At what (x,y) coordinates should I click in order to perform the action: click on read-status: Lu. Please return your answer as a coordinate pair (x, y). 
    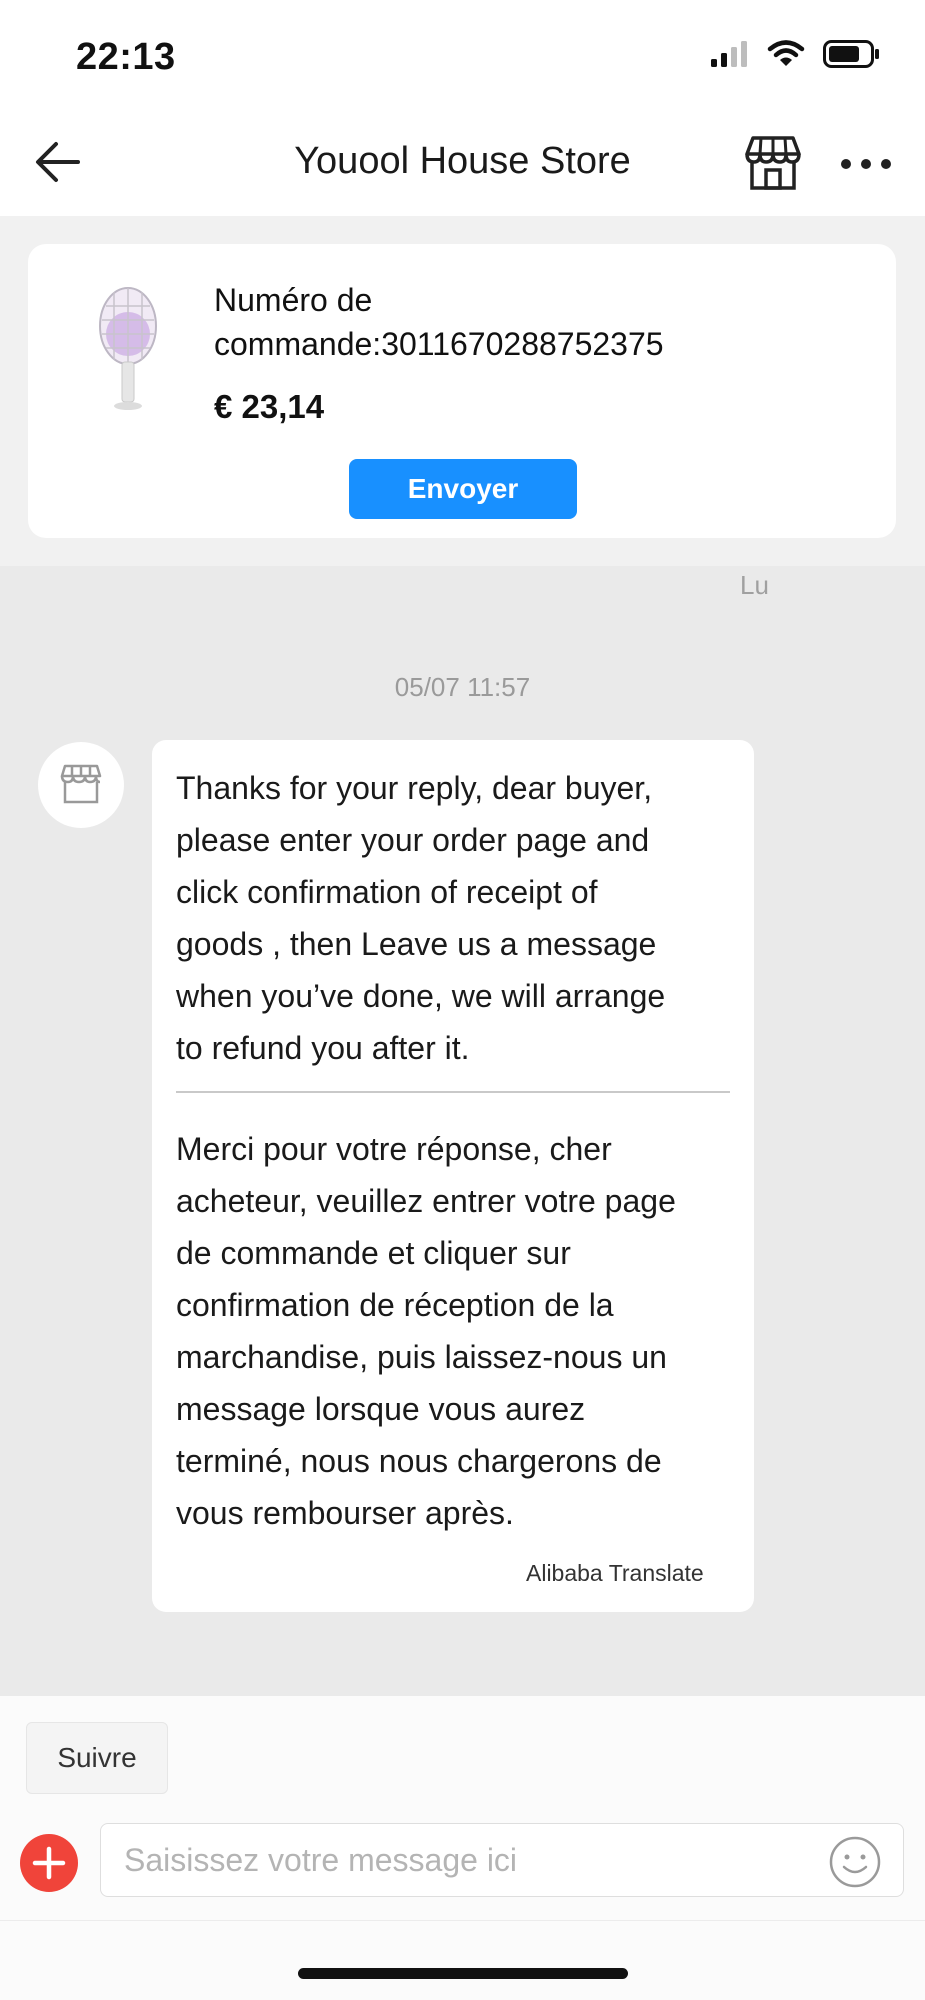
    Looking at the image, I should click on (754, 585).